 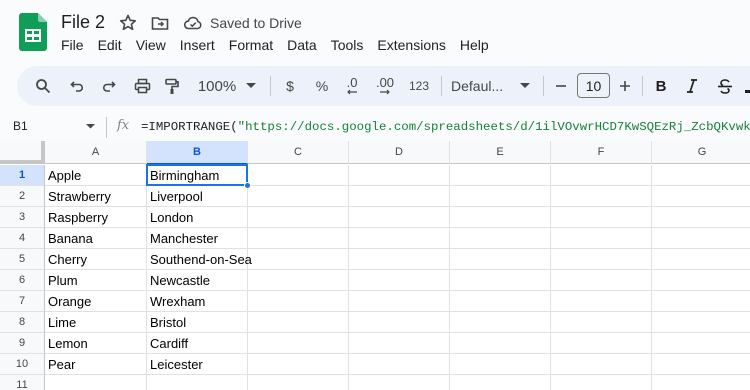 I want to click on cell-f5, so click(x=601, y=259).